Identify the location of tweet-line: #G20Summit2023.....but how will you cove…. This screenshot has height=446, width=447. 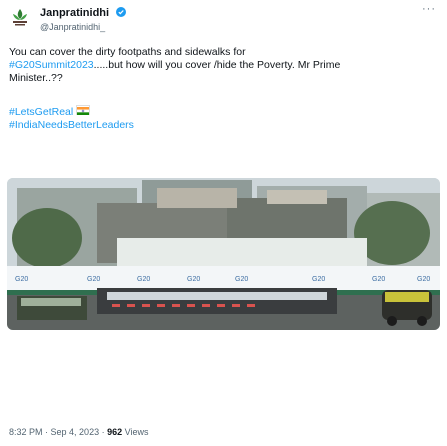
(224, 65).